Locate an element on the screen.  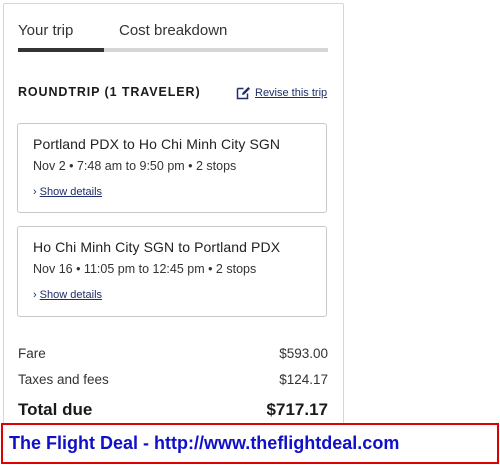
flight-route: Portland PDX to Ho Chi Minh City SGN is located at coordinates (157, 144).